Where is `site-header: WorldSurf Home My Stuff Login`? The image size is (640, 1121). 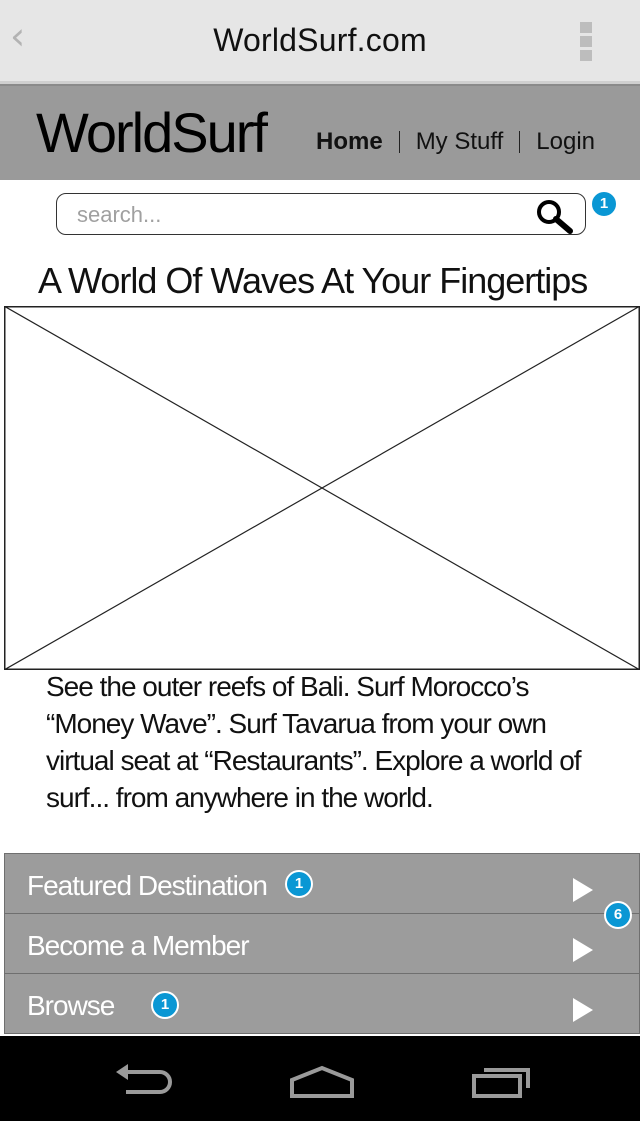
site-header: WorldSurf Home My Stuff Login is located at coordinates (320, 132).